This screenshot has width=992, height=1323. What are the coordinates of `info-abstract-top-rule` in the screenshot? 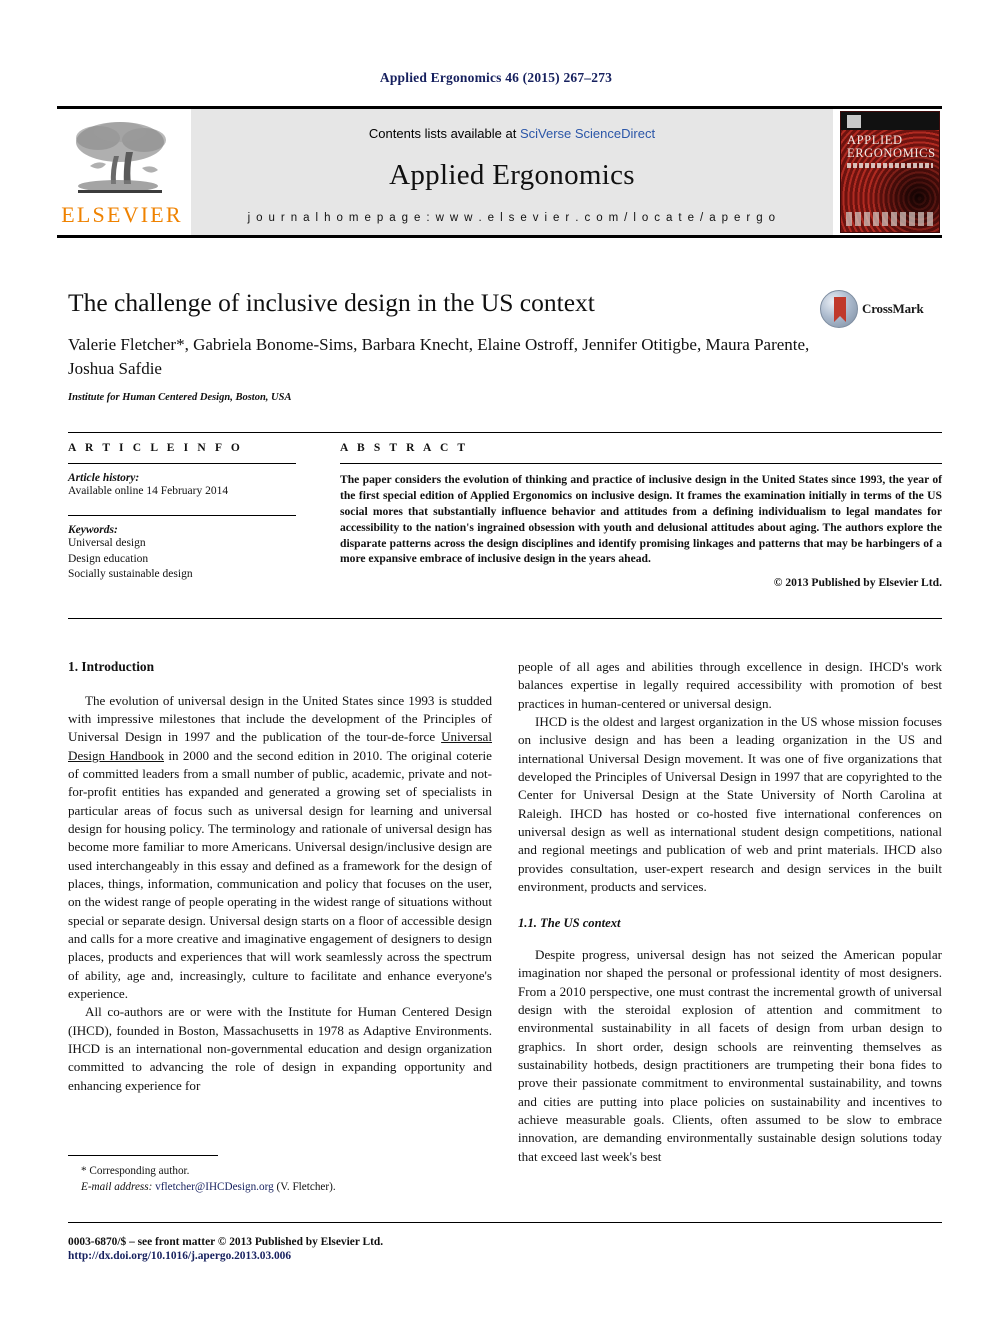 It's located at (505, 432).